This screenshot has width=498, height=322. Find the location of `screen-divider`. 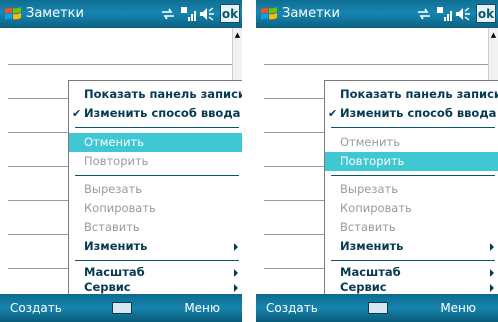

screen-divider is located at coordinates (249, 161).